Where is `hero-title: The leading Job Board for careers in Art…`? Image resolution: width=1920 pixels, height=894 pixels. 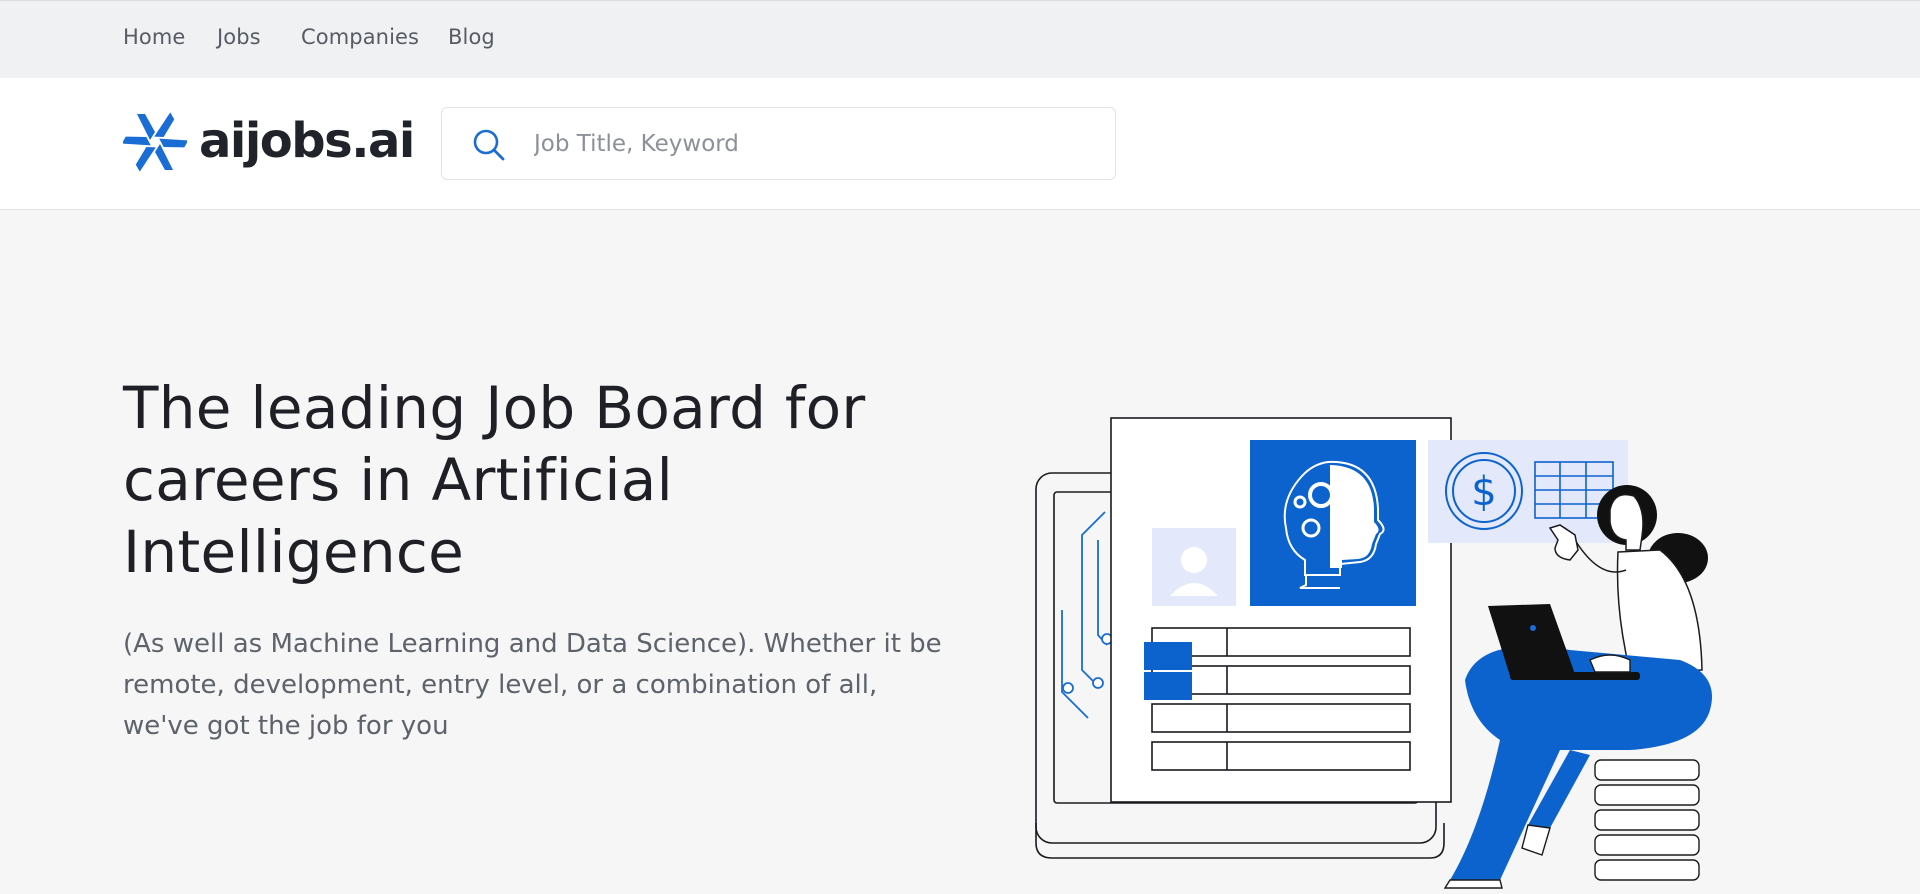 hero-title: The leading Job Board for careers in Art… is located at coordinates (494, 480).